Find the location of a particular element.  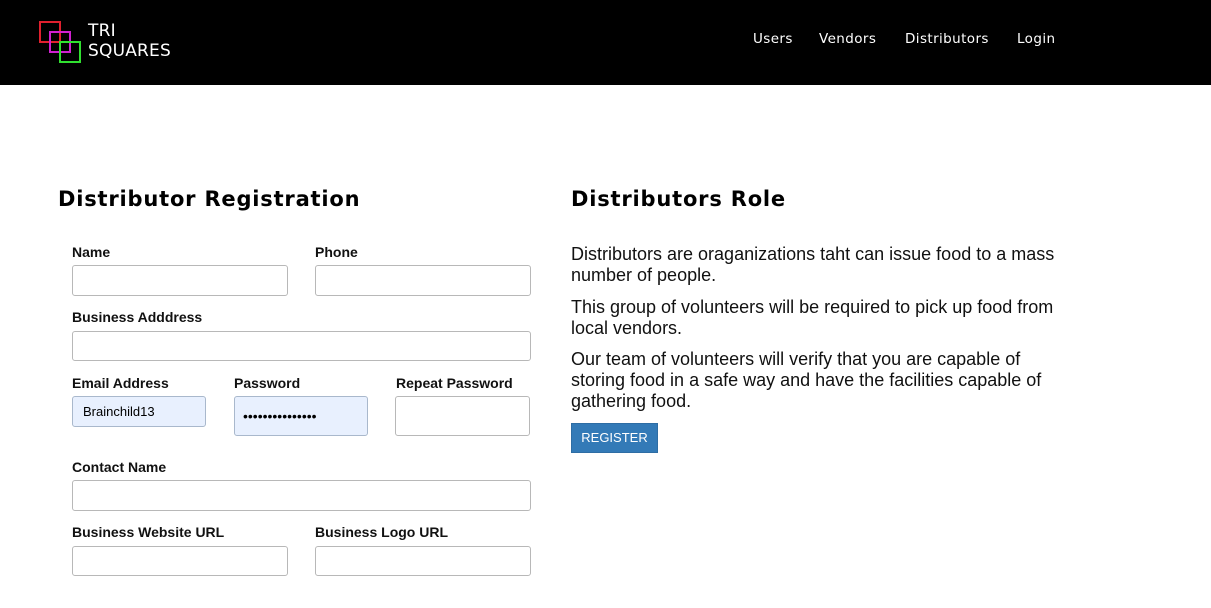

registration-title: Distributor Registration is located at coordinates (209, 199).